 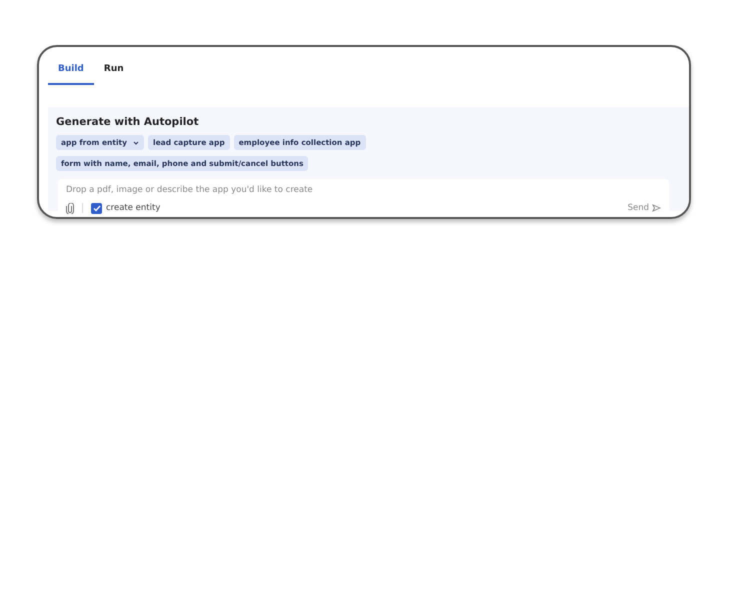 What do you see at coordinates (644, 208) in the screenshot?
I see `send-button: Send` at bounding box center [644, 208].